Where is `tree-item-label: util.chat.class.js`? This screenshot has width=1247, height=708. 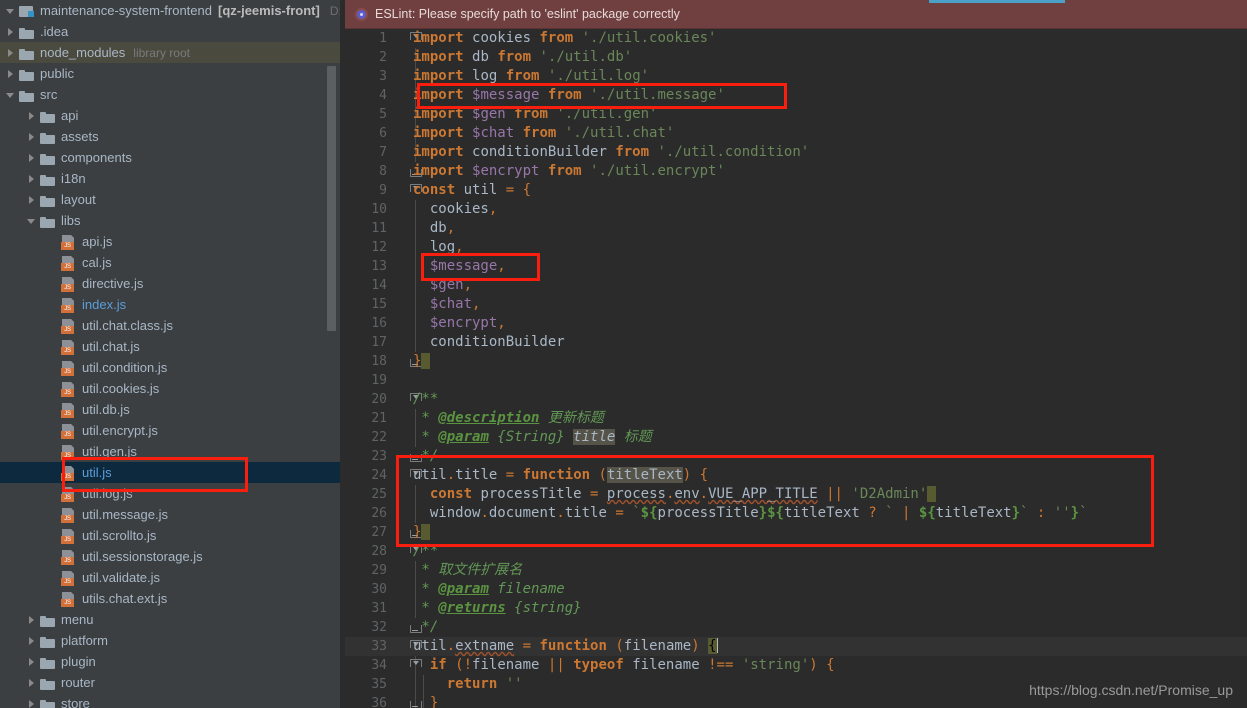
tree-item-label: util.chat.class.js is located at coordinates (128, 325).